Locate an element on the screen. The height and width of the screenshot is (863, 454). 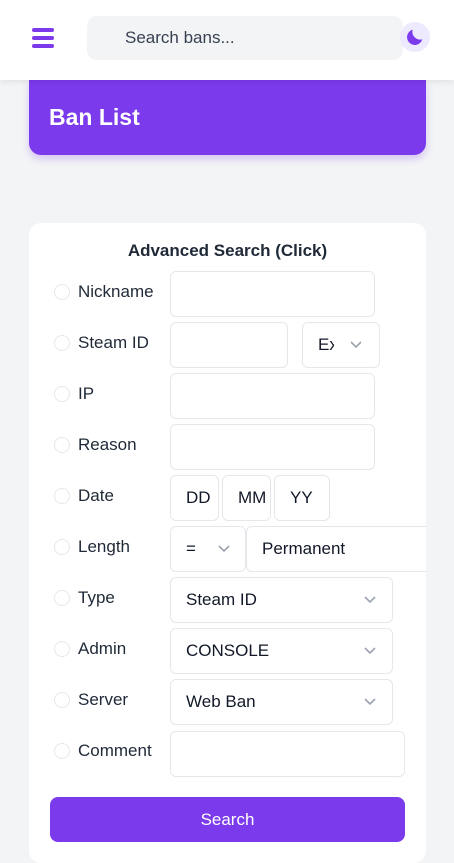
date-radio is located at coordinates (62, 496).